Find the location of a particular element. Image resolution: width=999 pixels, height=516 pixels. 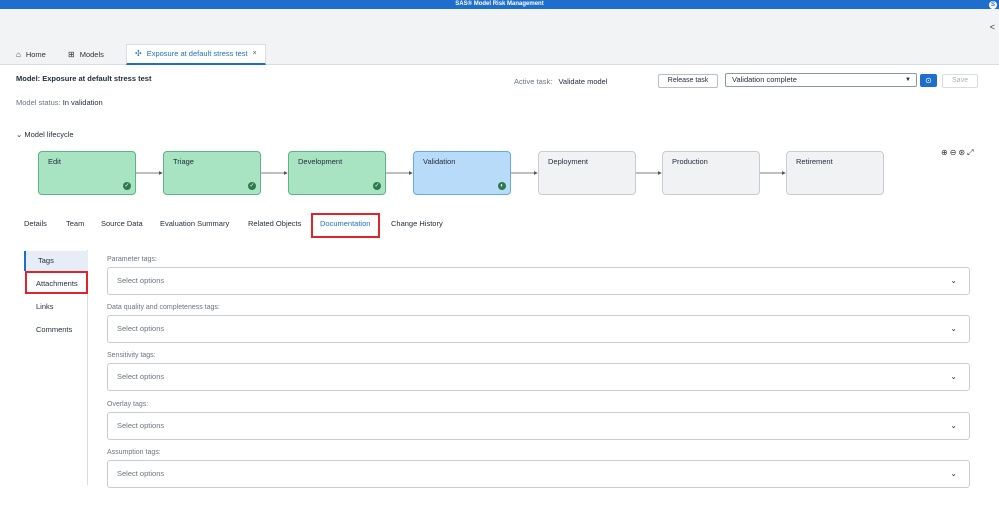

tab-related-objects: Related Objects is located at coordinates (274, 223).